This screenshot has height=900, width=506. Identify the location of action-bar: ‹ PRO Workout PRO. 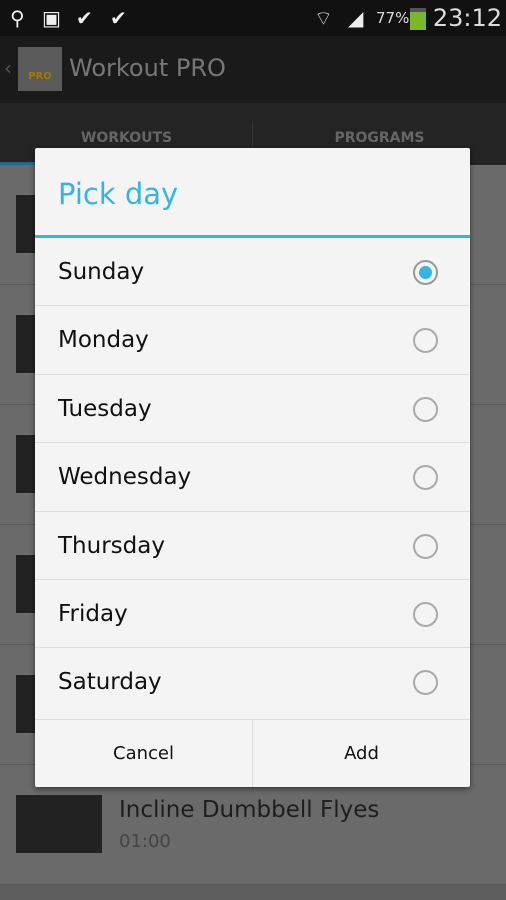
(253, 69).